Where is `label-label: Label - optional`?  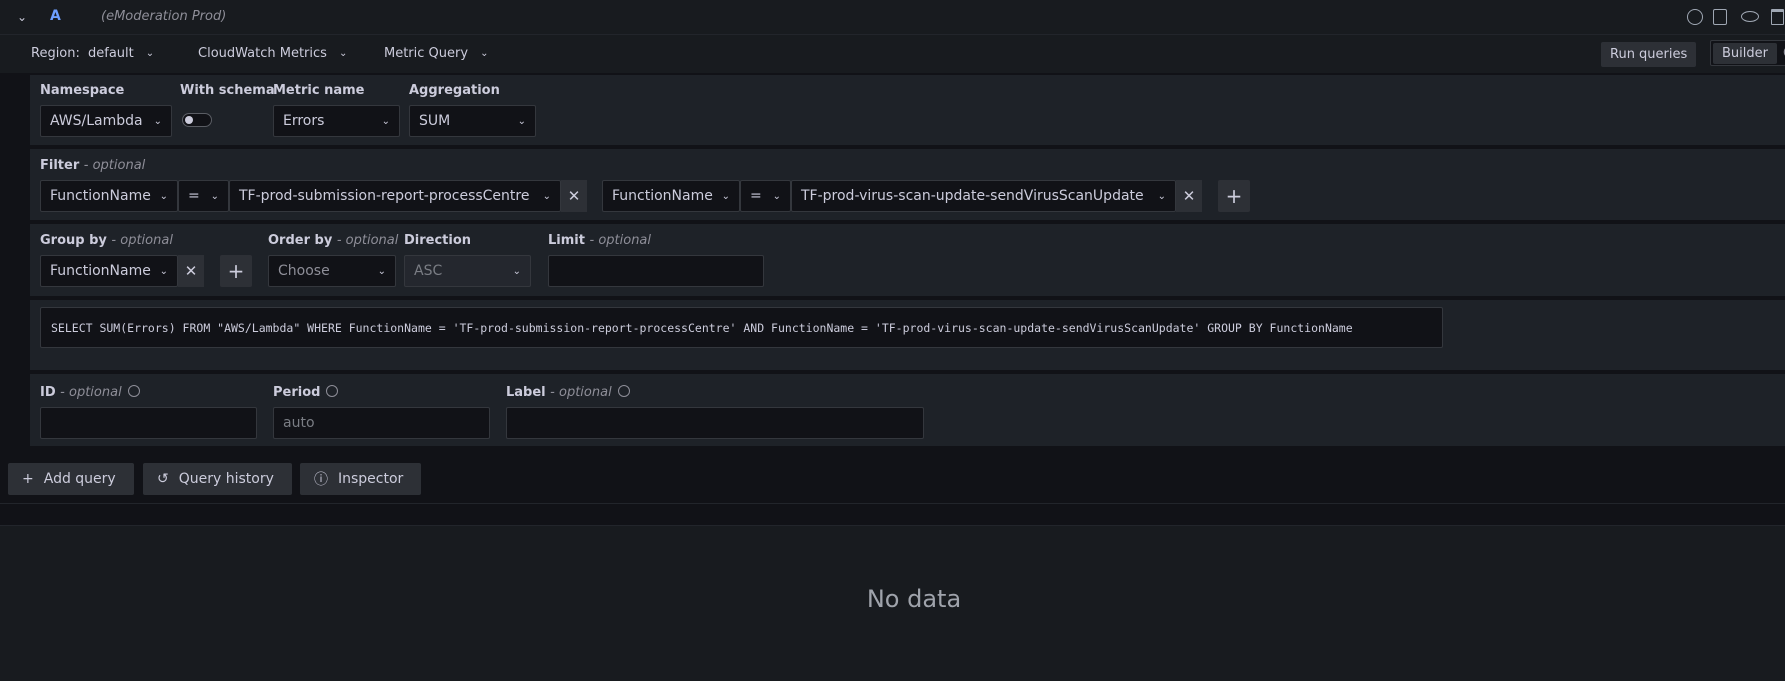 label-label: Label - optional is located at coordinates (568, 392).